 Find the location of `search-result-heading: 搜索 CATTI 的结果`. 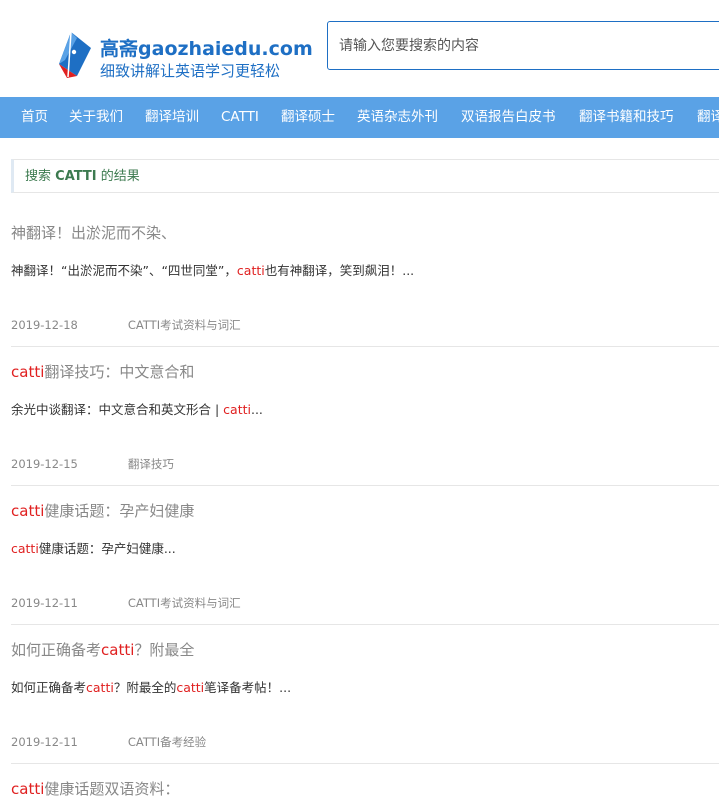

search-result-heading: 搜索 CATTI 的结果 is located at coordinates (365, 176).